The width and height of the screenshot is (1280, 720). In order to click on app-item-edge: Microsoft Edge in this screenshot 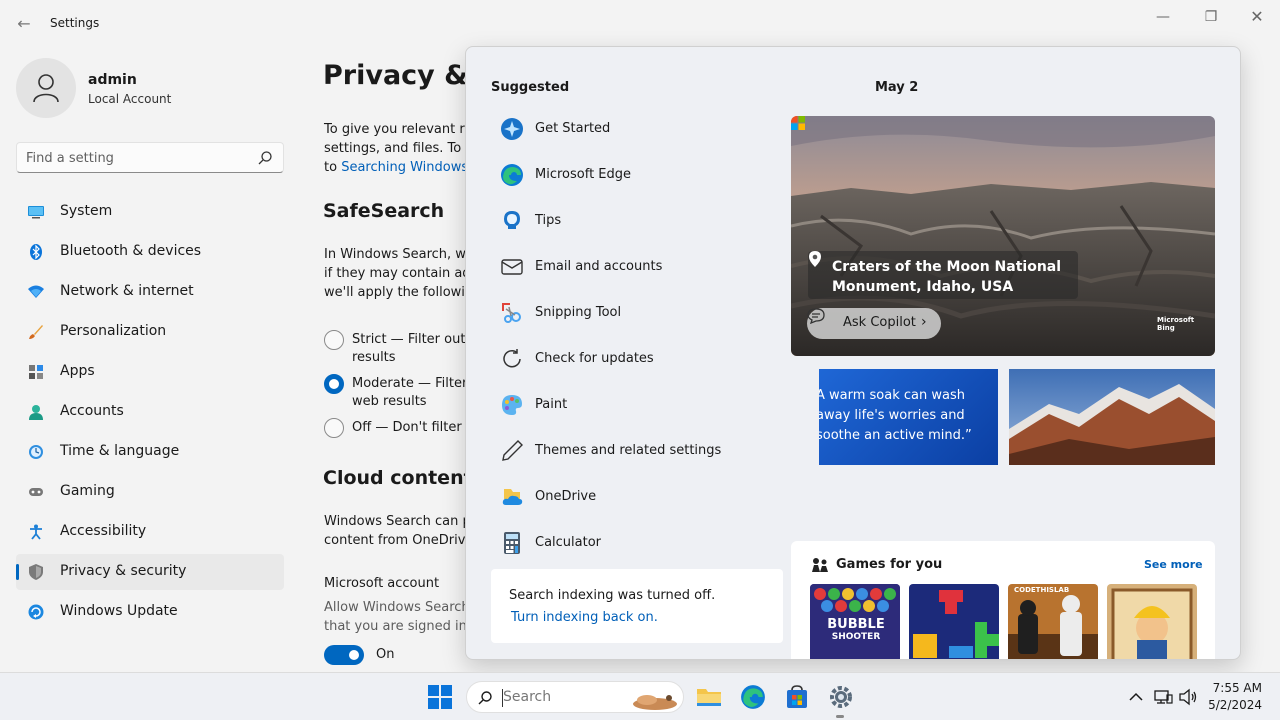, I will do `click(641, 176)`.